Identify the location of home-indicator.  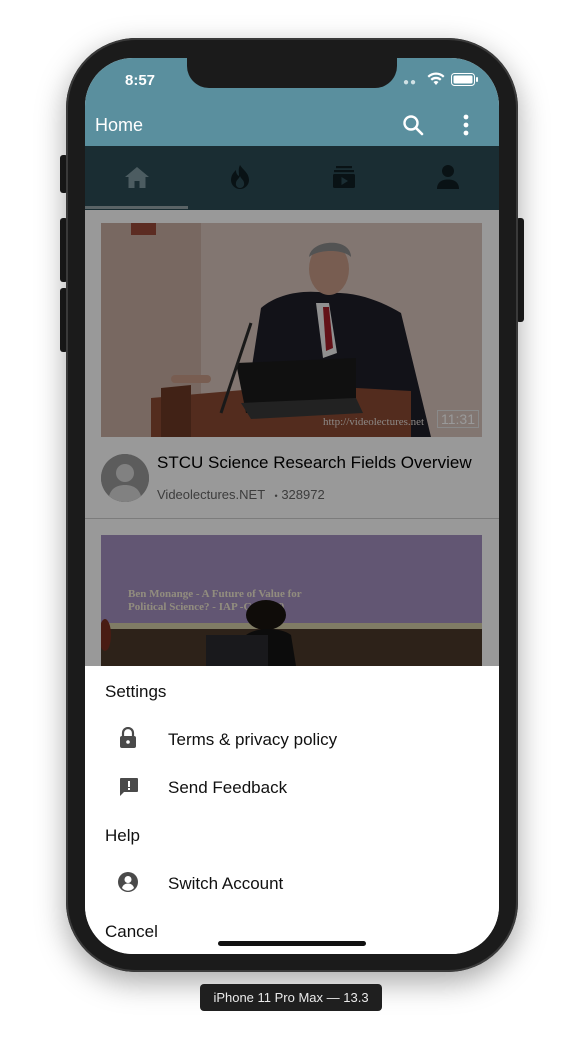
(292, 943).